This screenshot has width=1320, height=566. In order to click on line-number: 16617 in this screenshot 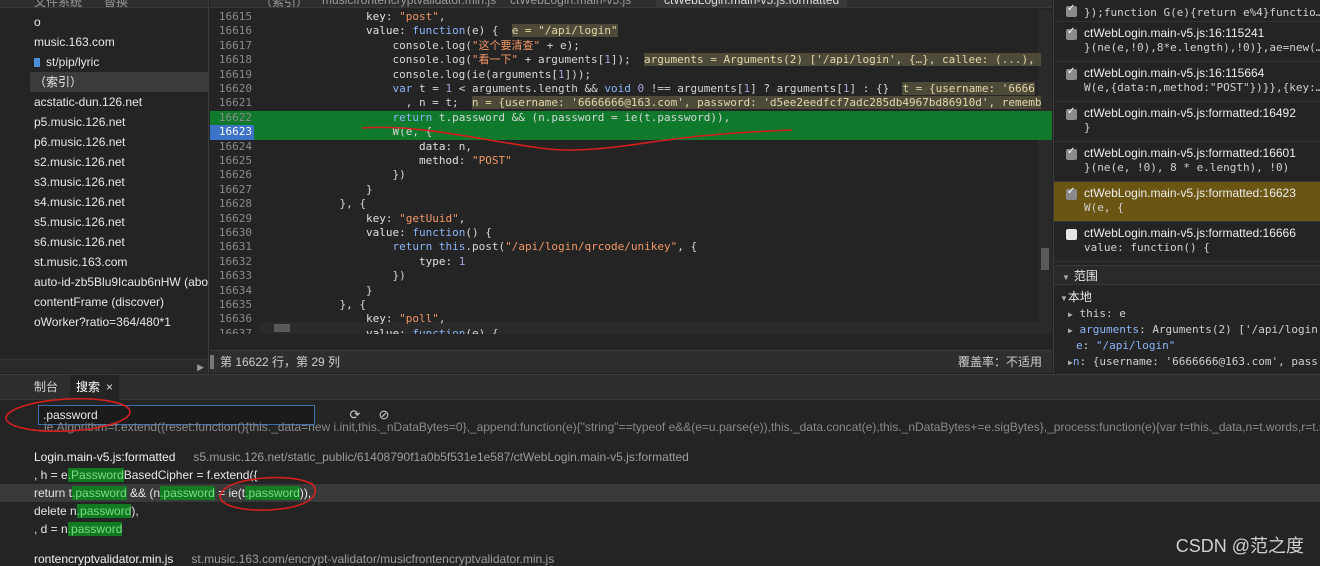, I will do `click(231, 46)`.